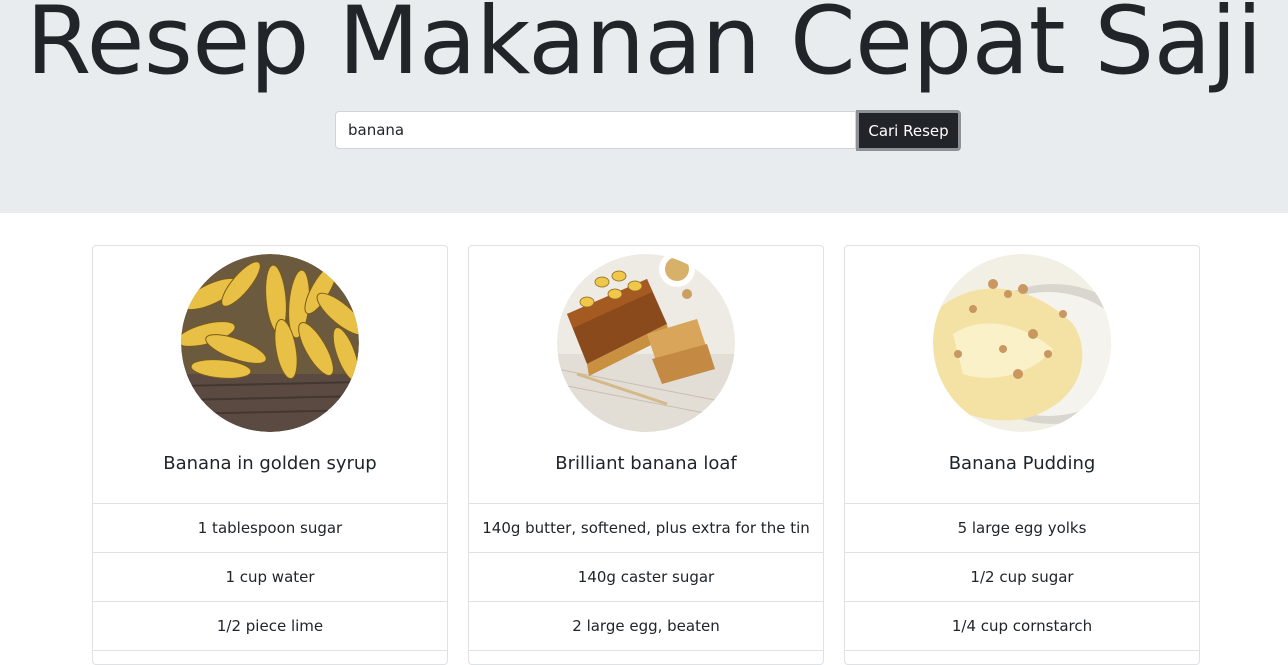 This screenshot has width=1288, height=665. I want to click on ingredient-item: 5 large egg yolks, so click(1022, 528).